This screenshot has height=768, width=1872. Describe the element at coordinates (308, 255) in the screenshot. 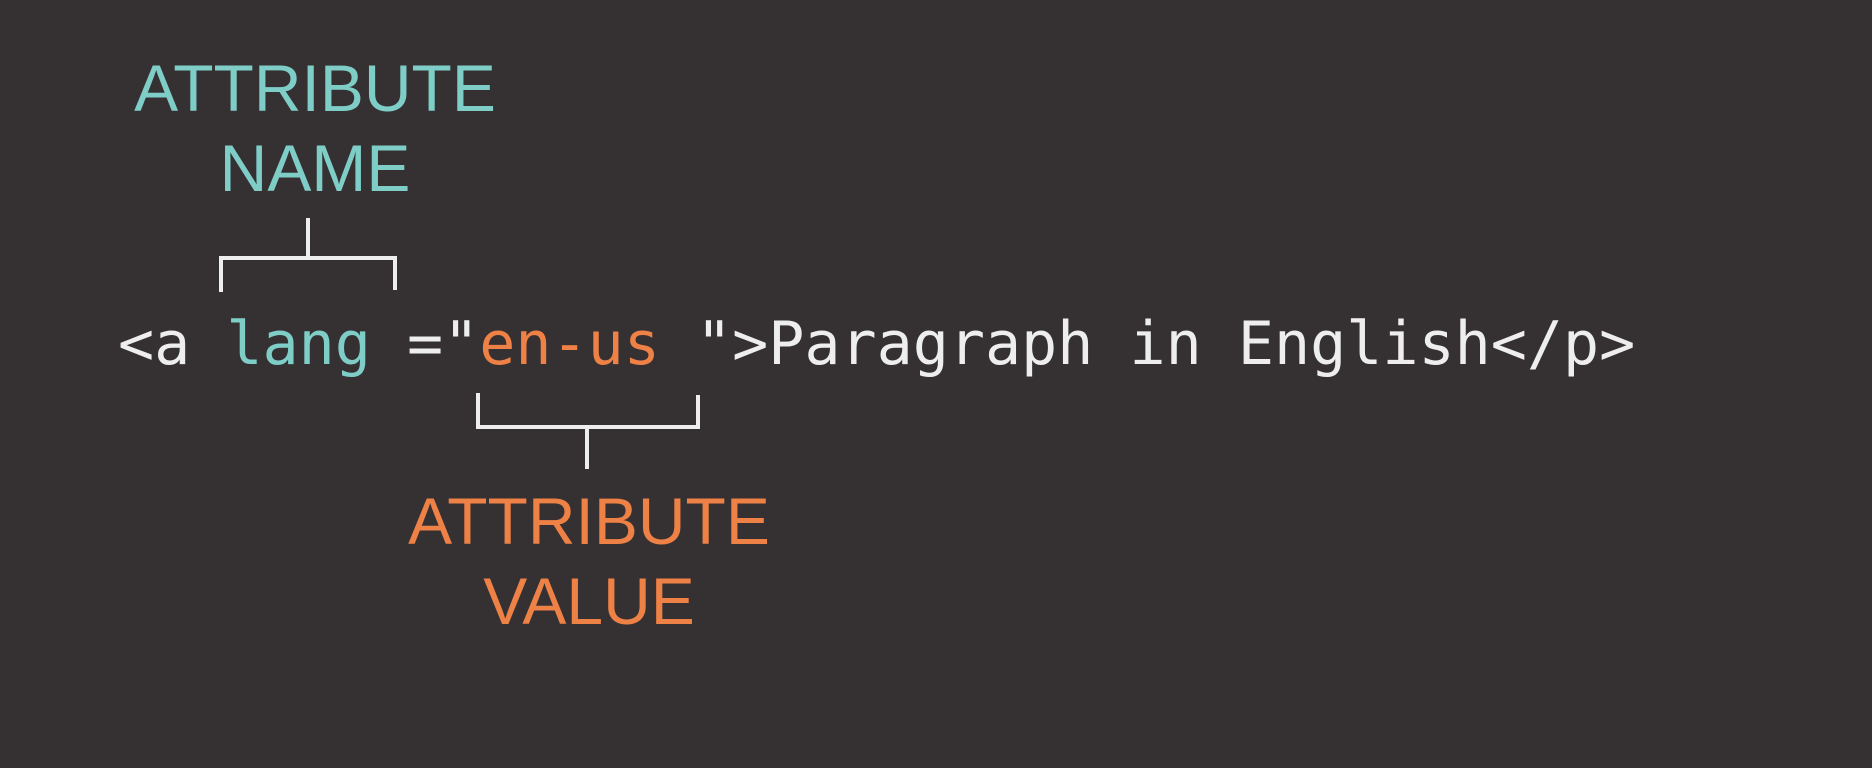

I see `attribute-name-bracket` at that location.